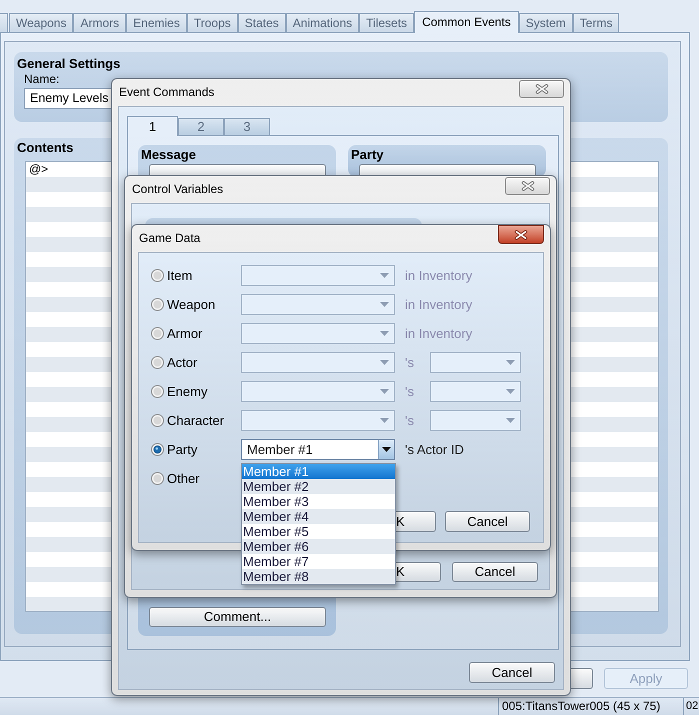 The height and width of the screenshot is (715, 699). What do you see at coordinates (247, 126) in the screenshot?
I see `tab: 3` at bounding box center [247, 126].